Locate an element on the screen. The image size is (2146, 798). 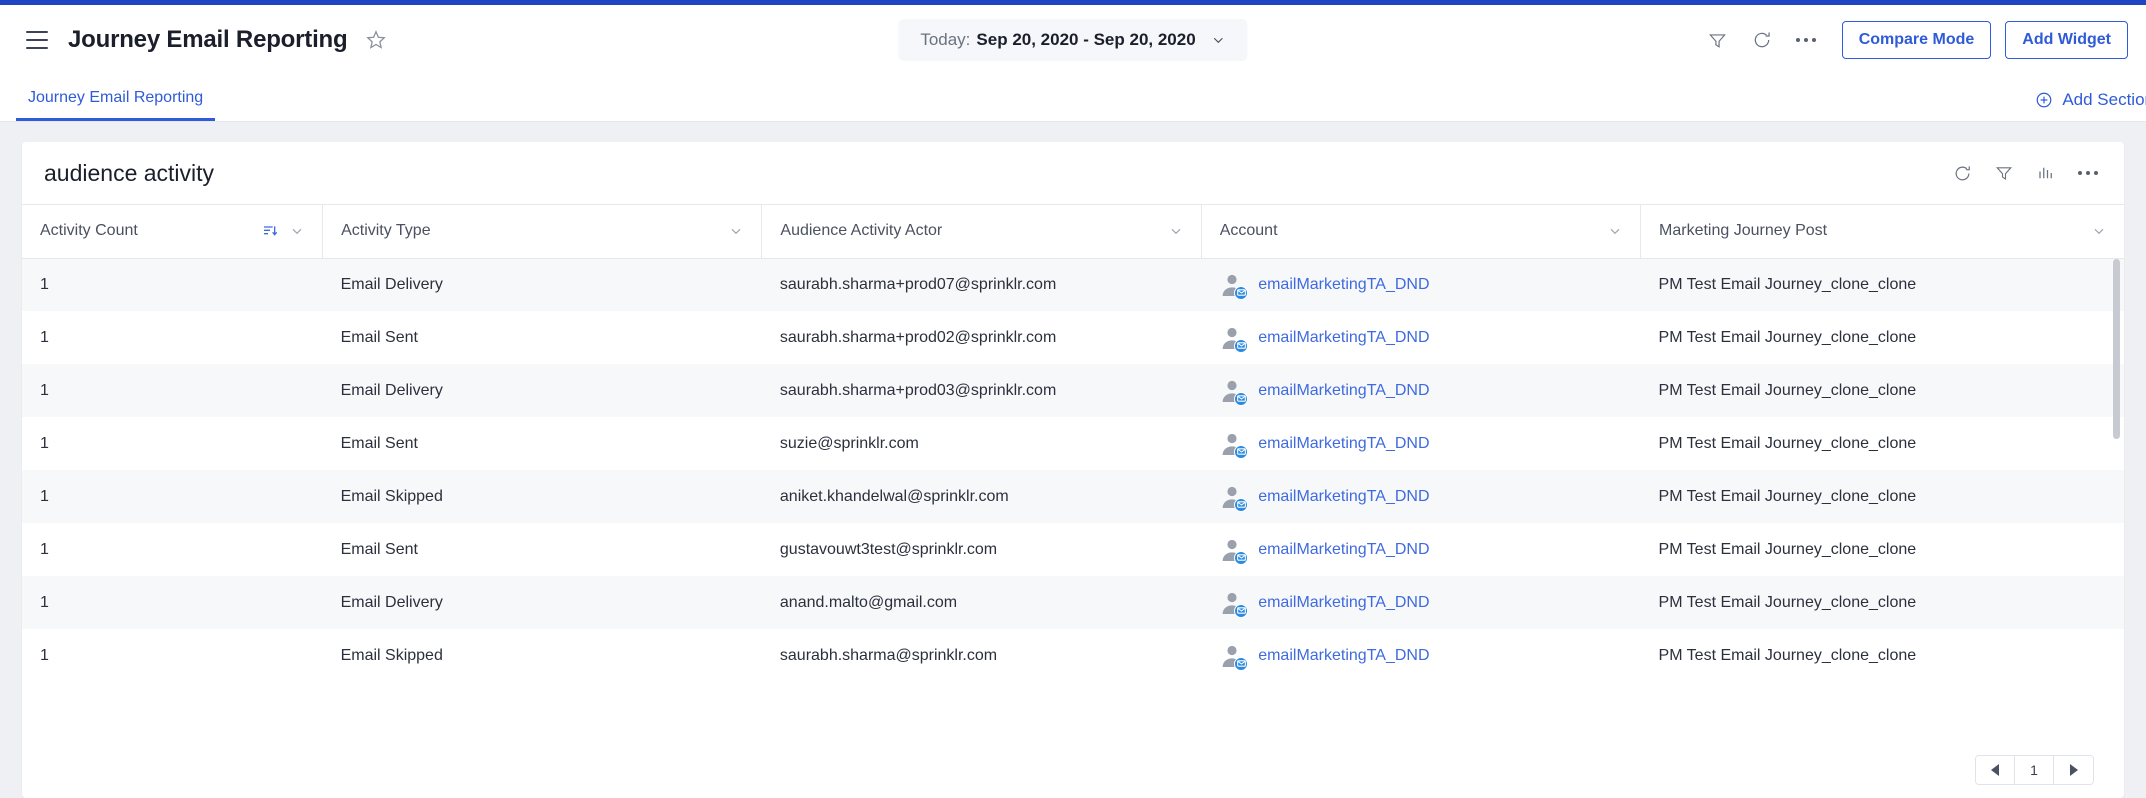
column-label: Account is located at coordinates (1248, 231).